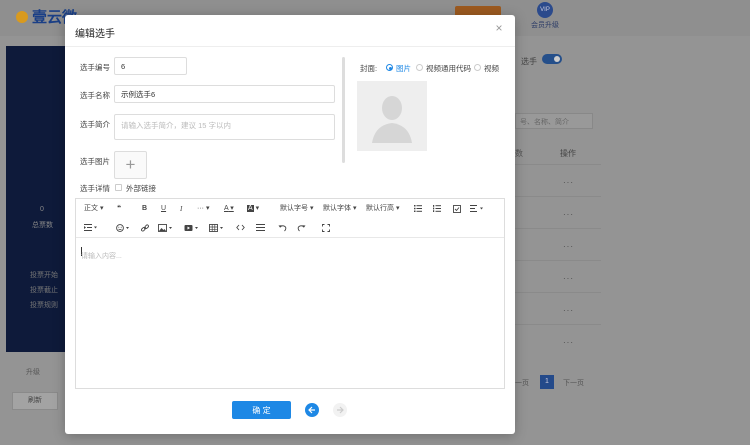  What do you see at coordinates (141, 188) in the screenshot?
I see `external-link-label: 外部链接` at bounding box center [141, 188].